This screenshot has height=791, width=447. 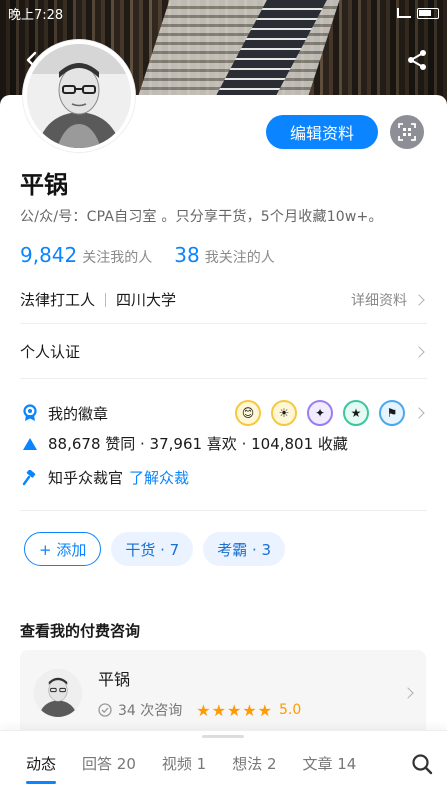 What do you see at coordinates (109, 763) in the screenshot?
I see `tab-answers: 回答 20` at bounding box center [109, 763].